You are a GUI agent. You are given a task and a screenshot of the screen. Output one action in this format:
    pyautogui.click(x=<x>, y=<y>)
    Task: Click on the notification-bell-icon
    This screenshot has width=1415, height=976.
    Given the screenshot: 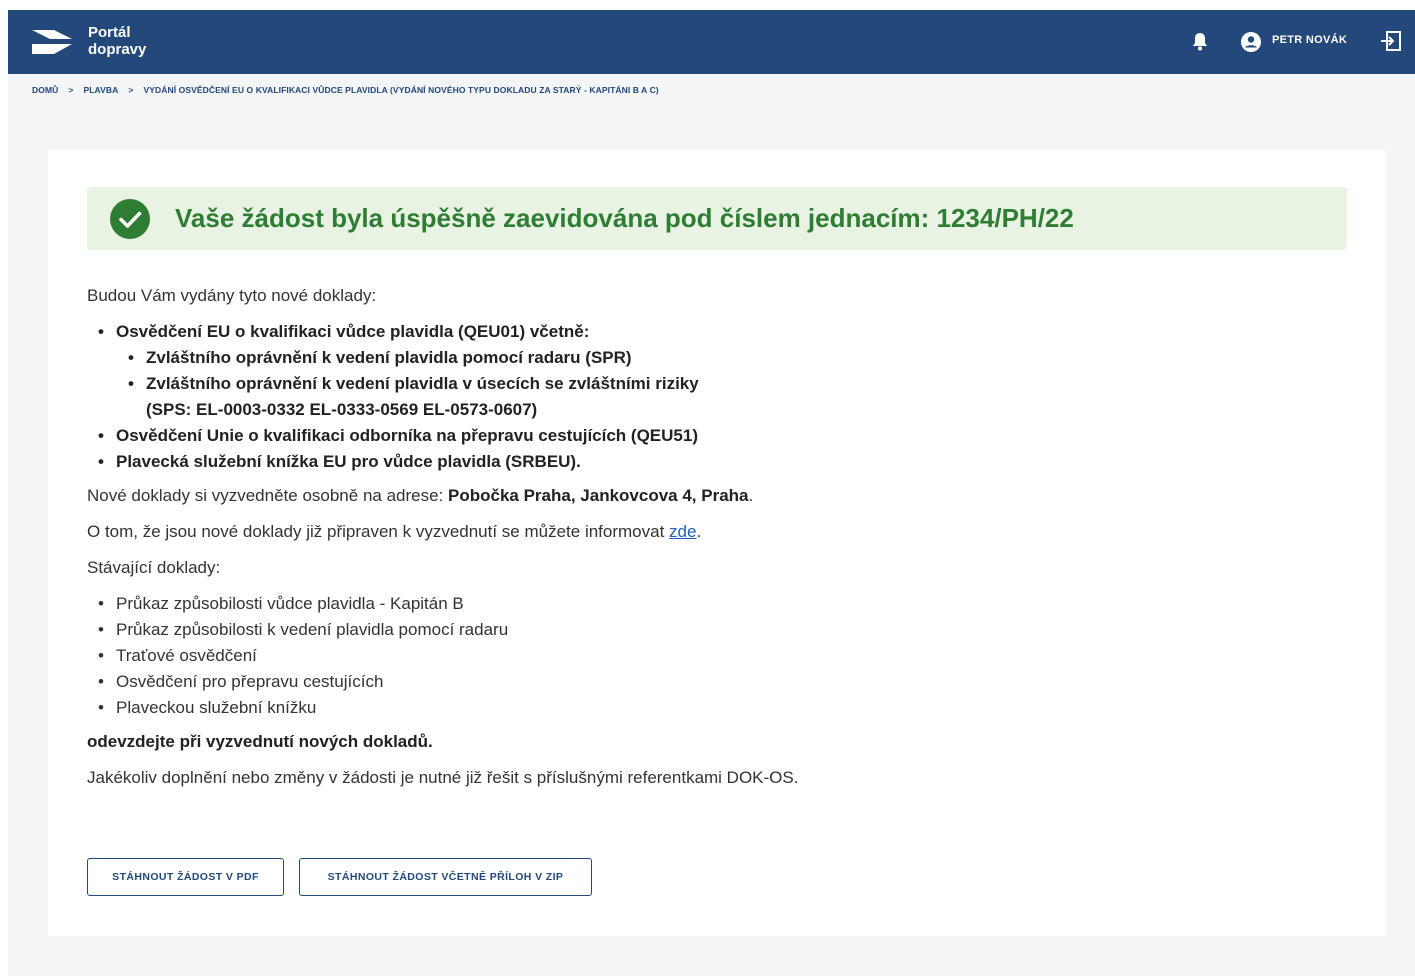 What is the action you would take?
    pyautogui.click(x=1200, y=42)
    